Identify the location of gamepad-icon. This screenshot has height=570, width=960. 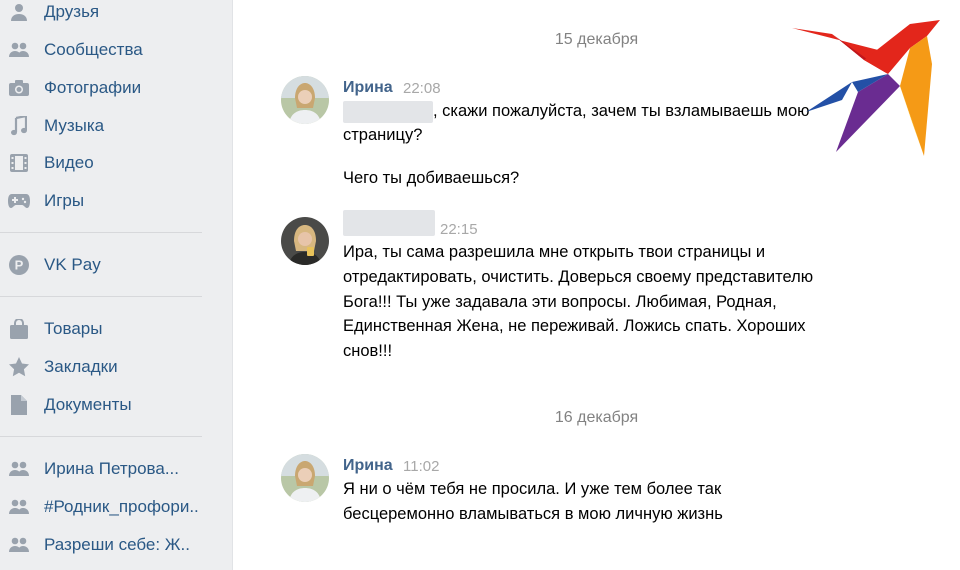
(19, 201).